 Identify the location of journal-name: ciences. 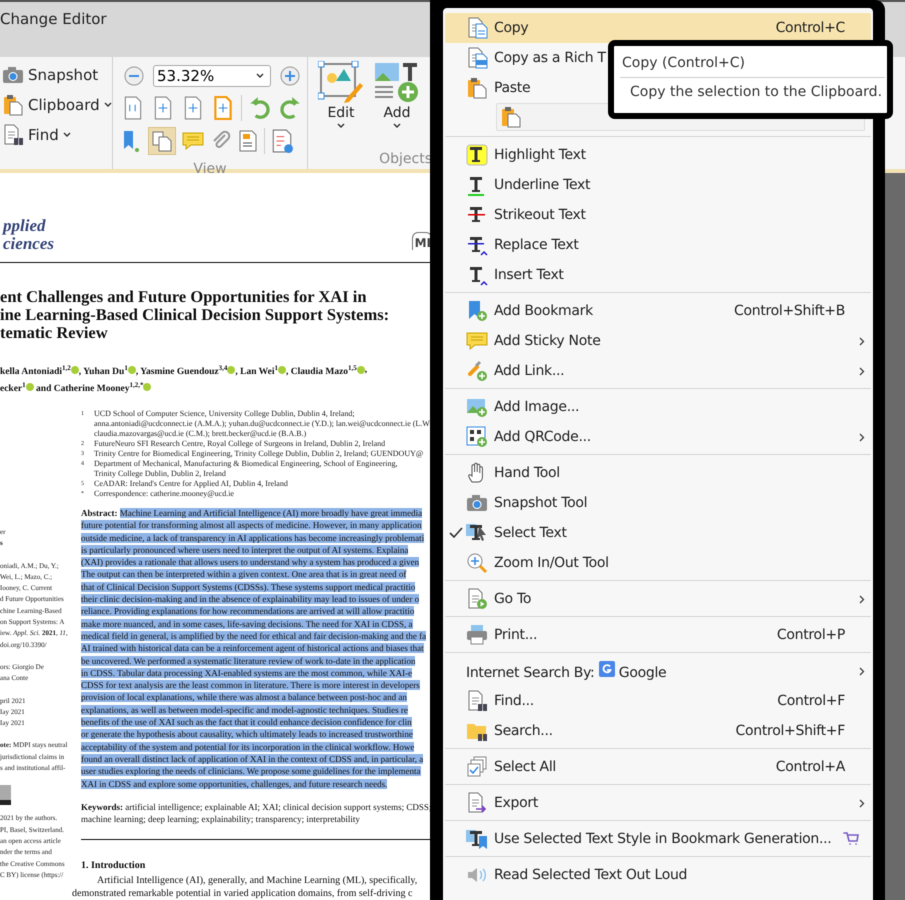
(29, 243).